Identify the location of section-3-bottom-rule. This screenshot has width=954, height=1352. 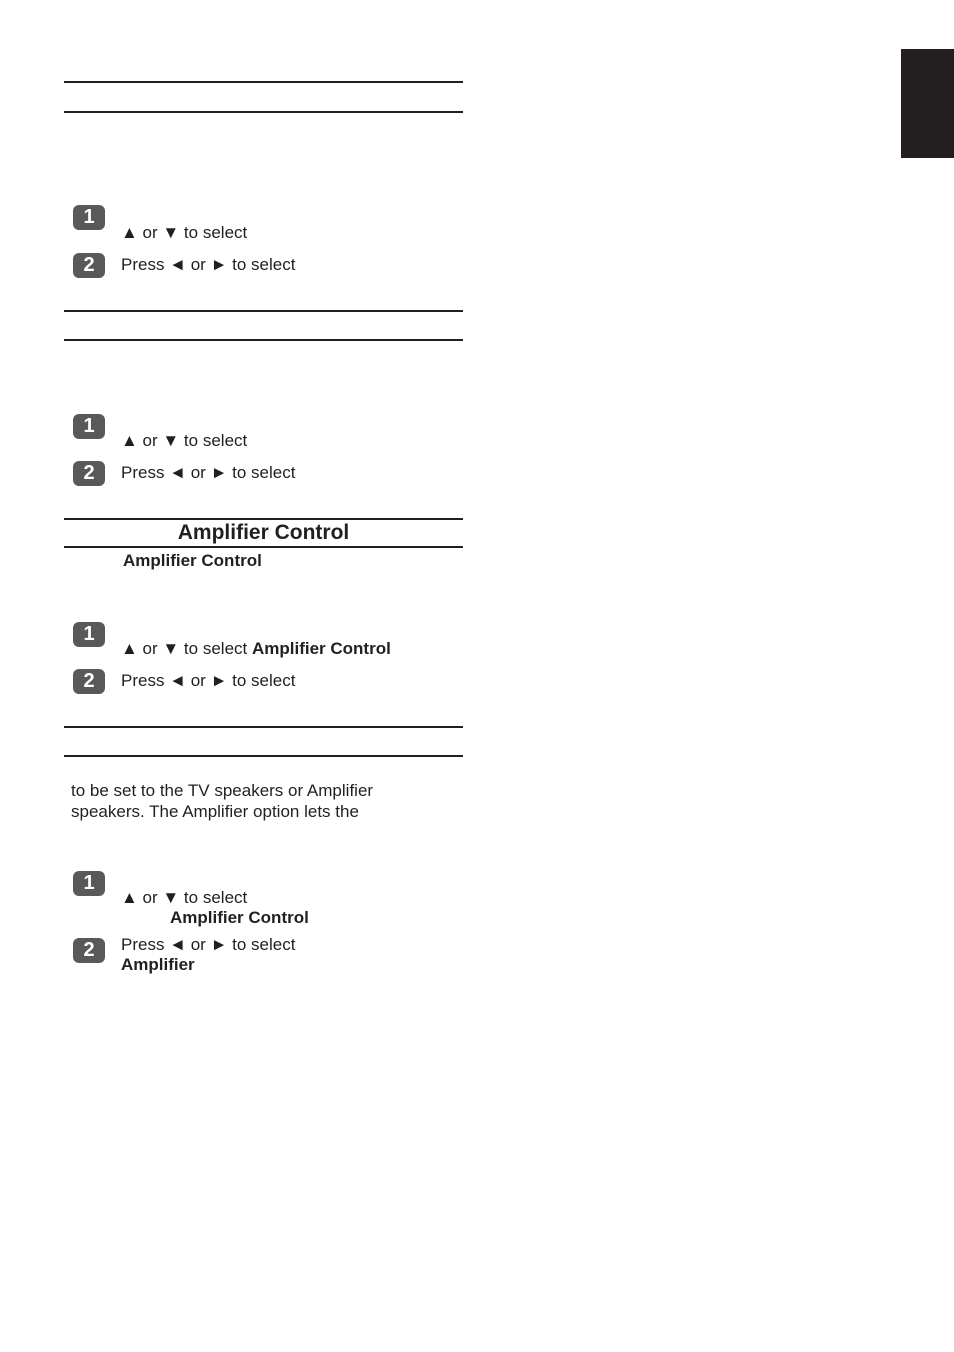
(263, 547).